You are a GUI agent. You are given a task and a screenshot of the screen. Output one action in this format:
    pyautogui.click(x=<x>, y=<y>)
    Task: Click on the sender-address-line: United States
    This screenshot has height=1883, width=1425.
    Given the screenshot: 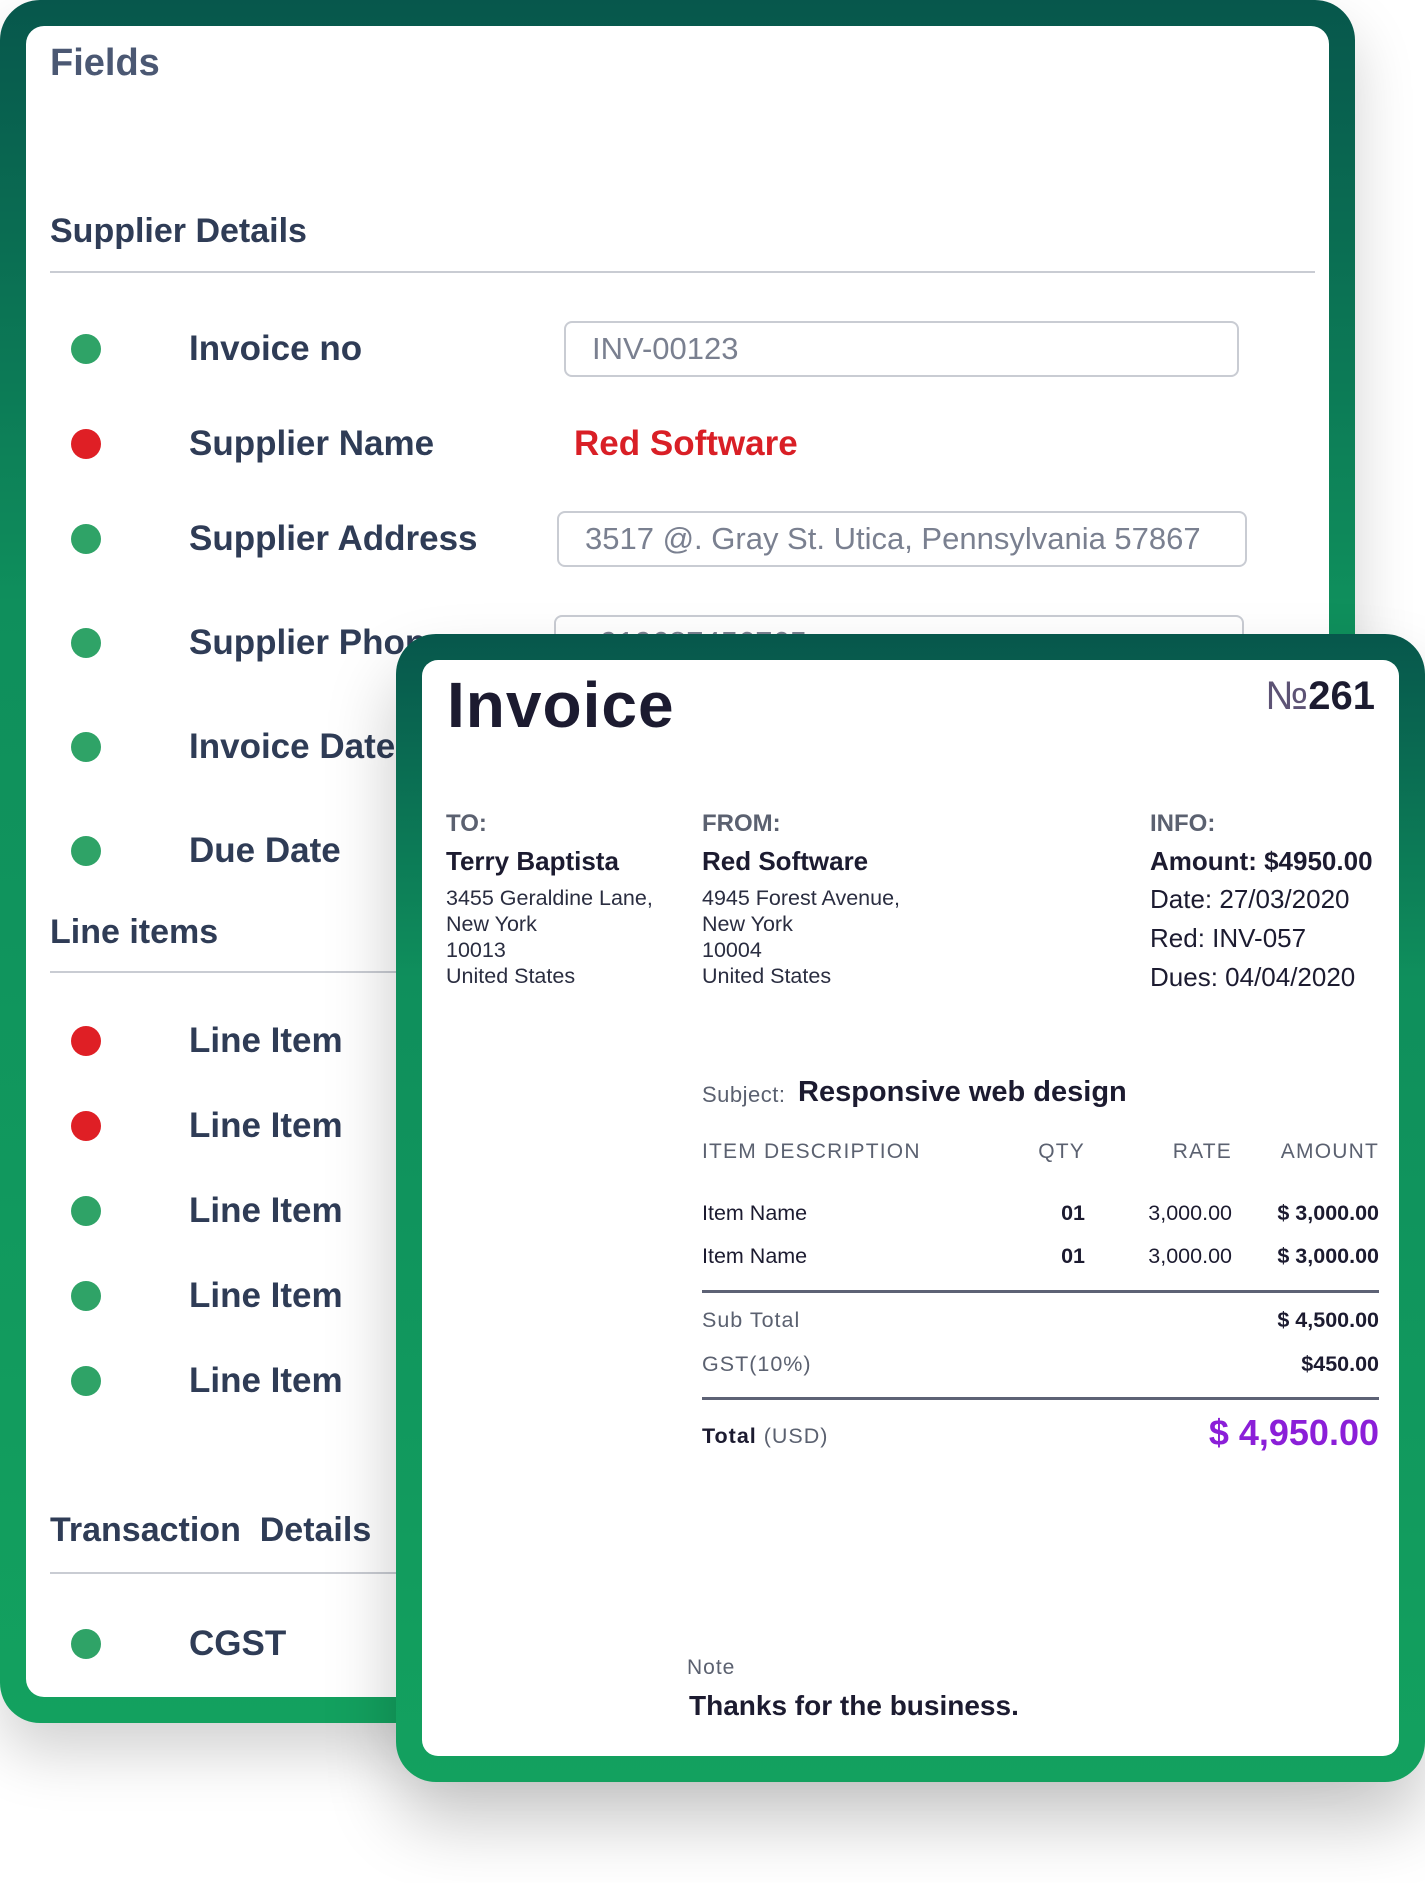 What is the action you would take?
    pyautogui.click(x=767, y=976)
    